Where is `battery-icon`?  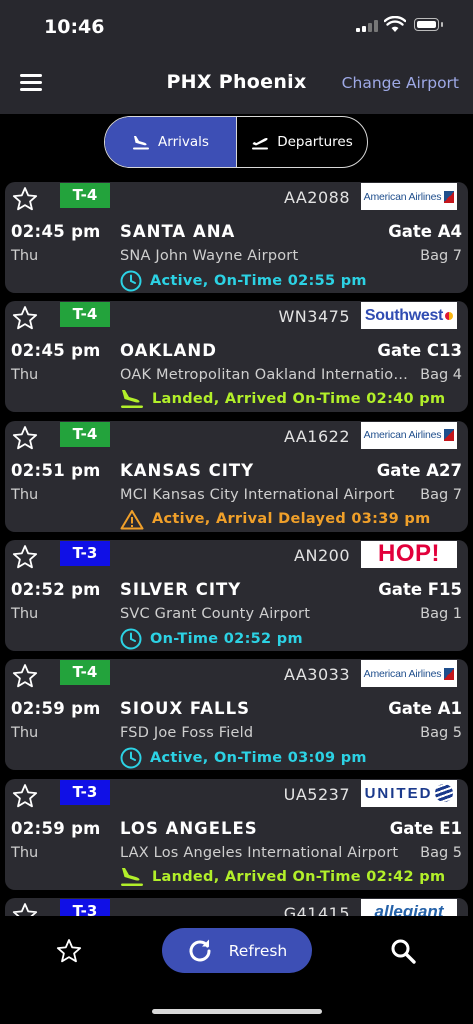
battery-icon is located at coordinates (428, 24).